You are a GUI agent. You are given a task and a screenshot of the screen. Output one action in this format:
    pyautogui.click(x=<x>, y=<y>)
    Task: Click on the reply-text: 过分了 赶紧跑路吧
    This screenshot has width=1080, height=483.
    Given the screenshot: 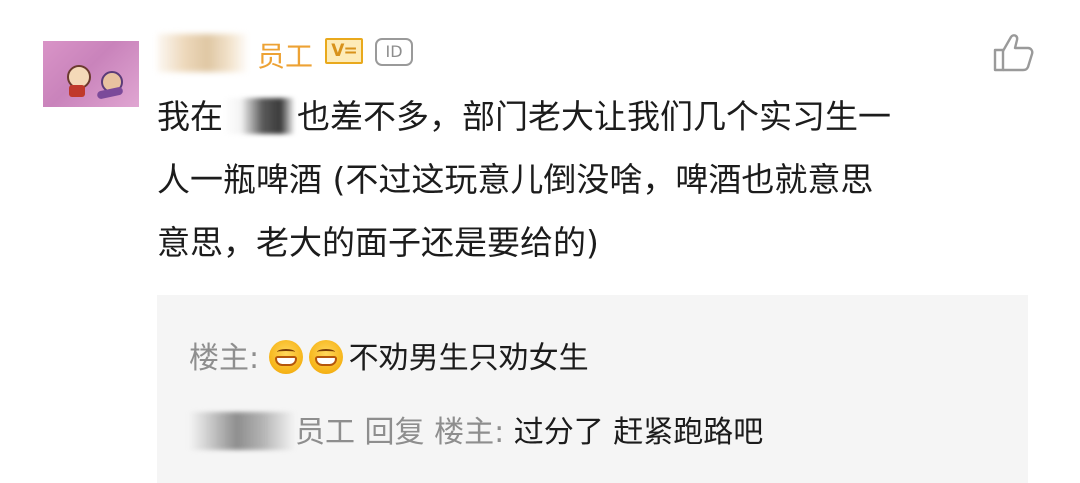 What is the action you would take?
    pyautogui.click(x=638, y=432)
    